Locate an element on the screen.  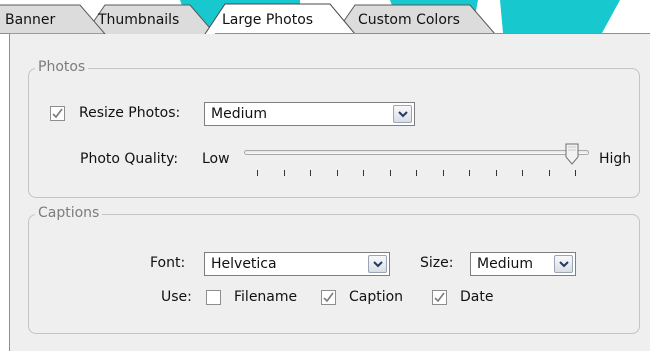
caption-checkbox is located at coordinates (328, 297).